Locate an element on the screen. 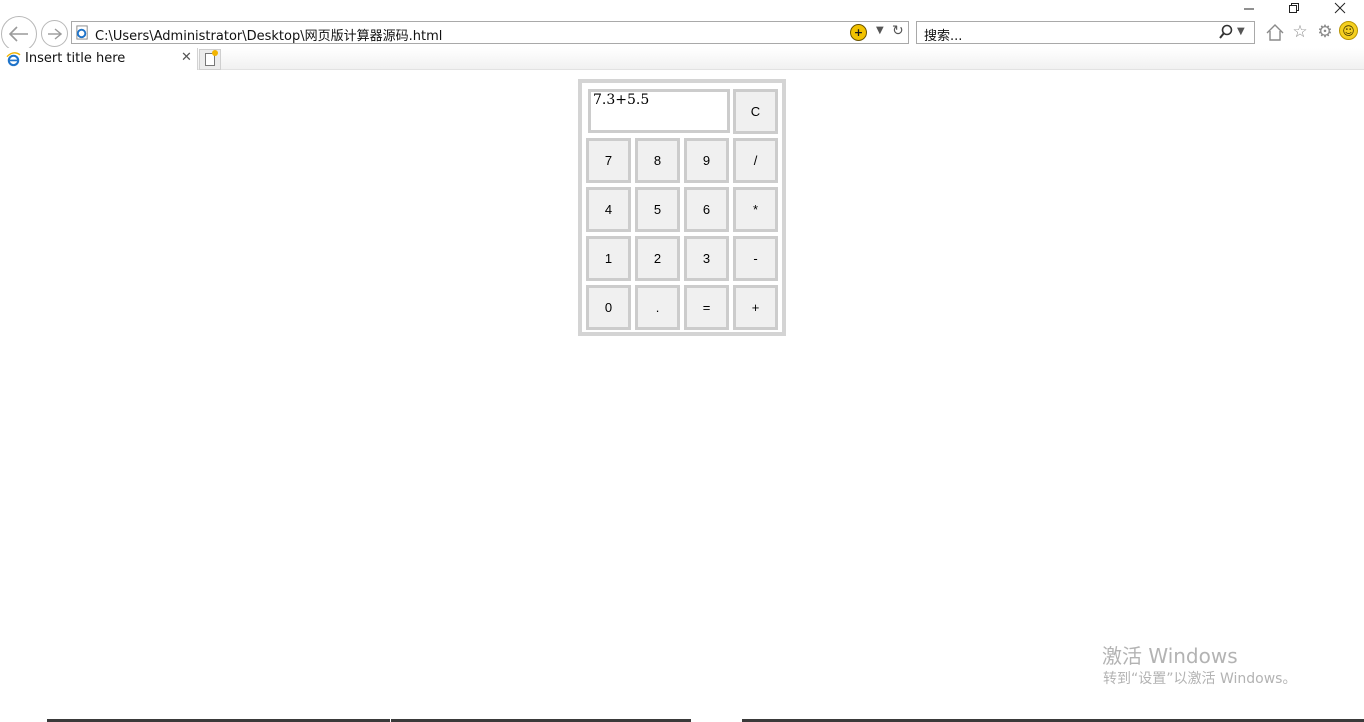 The height and width of the screenshot is (722, 1364). key-6-button: 6 is located at coordinates (706, 209).